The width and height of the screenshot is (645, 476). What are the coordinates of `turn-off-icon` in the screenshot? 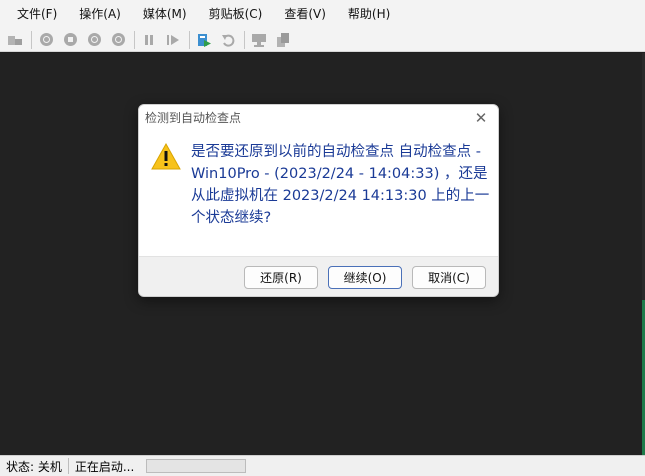 It's located at (70, 40).